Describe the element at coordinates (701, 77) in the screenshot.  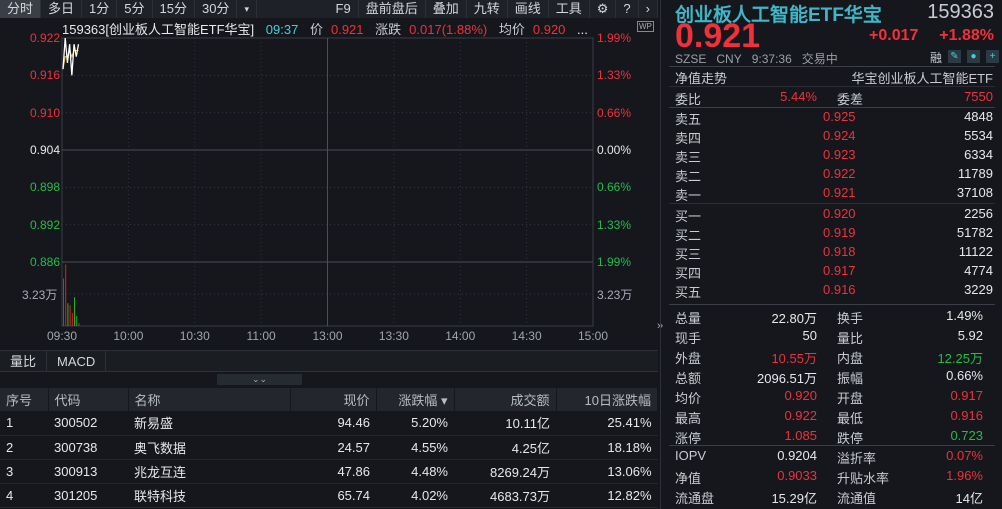
I see `nav-trend-link: 净值走势` at that location.